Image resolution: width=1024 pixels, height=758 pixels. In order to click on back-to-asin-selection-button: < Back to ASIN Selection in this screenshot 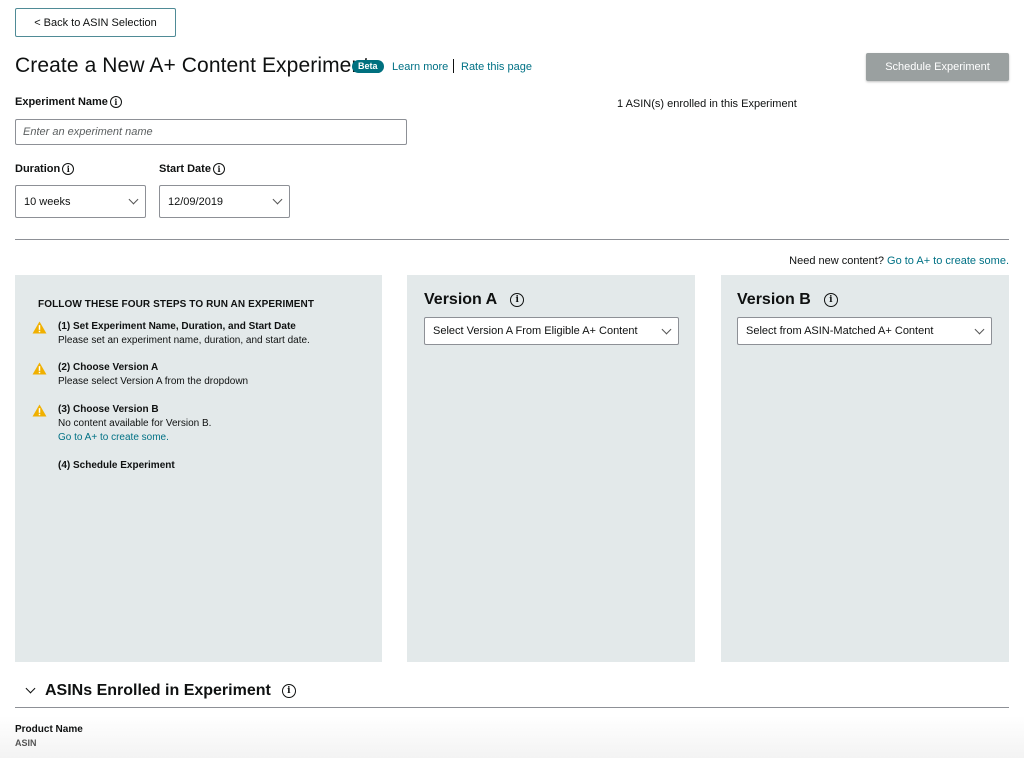, I will do `click(95, 22)`.